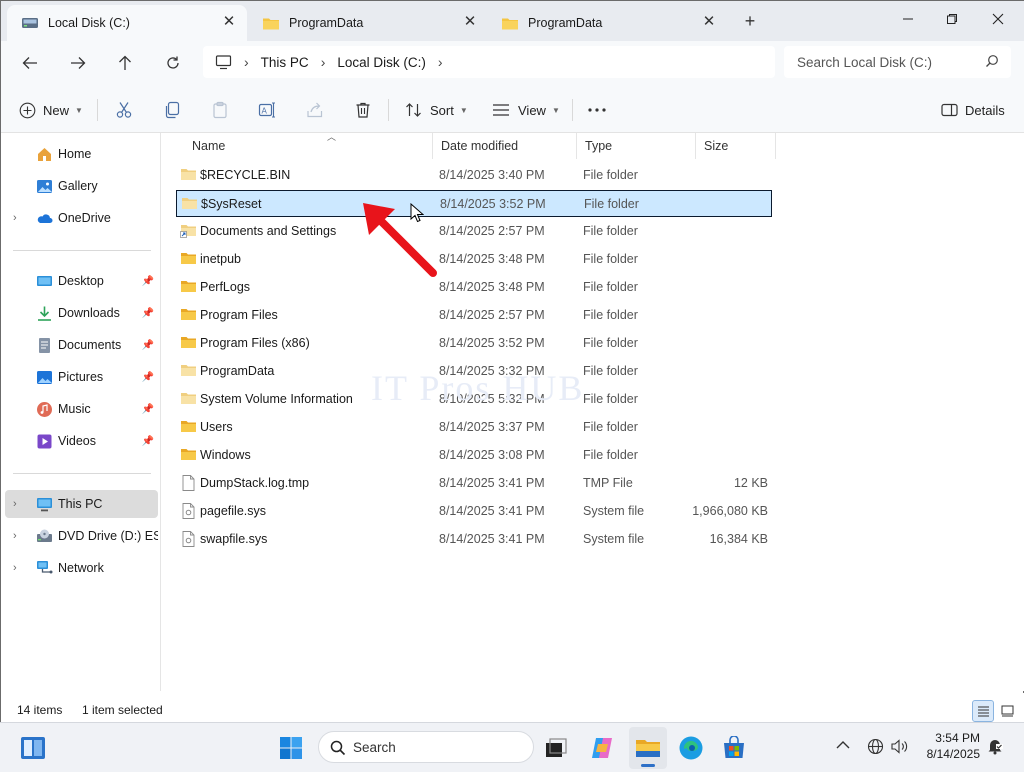 The height and width of the screenshot is (772, 1024). I want to click on sidebar-item-dvd-drive: › DVD Drive (D:) ESD-, so click(81, 536).